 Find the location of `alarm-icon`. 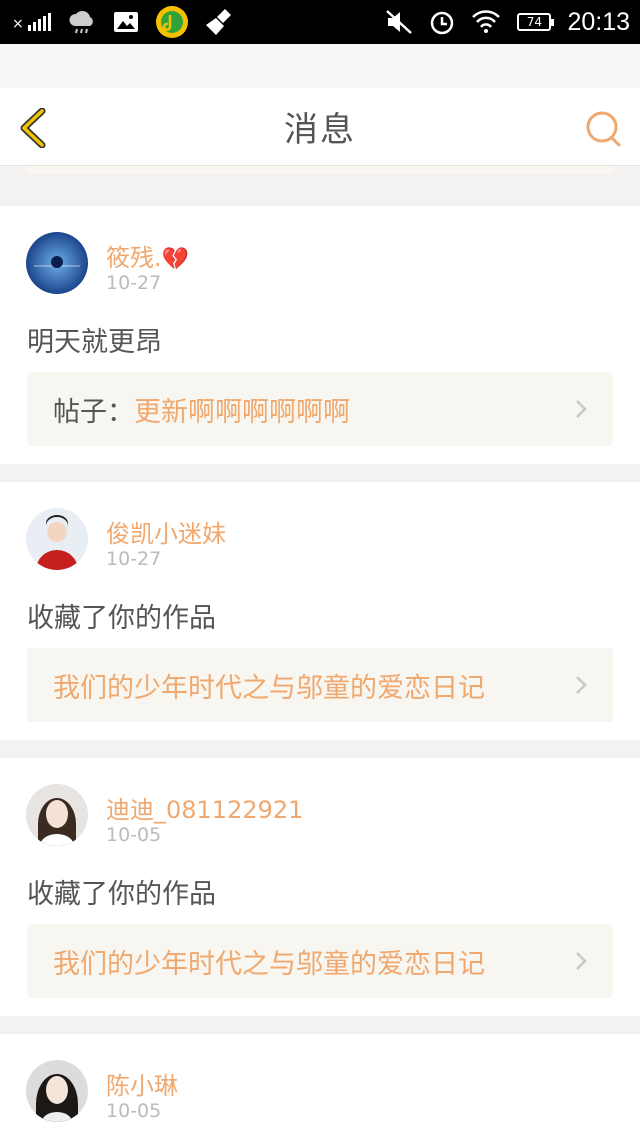

alarm-icon is located at coordinates (442, 22).